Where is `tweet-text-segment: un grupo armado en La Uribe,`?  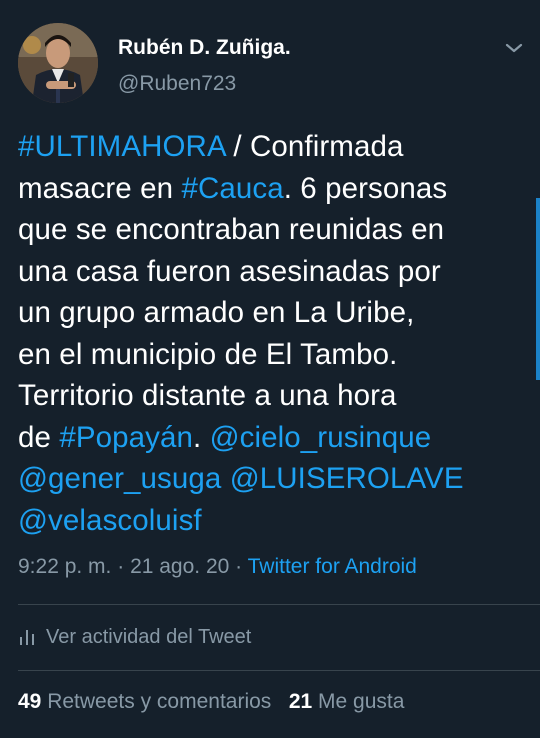 tweet-text-segment: un grupo armado en La Uribe, is located at coordinates (216, 312).